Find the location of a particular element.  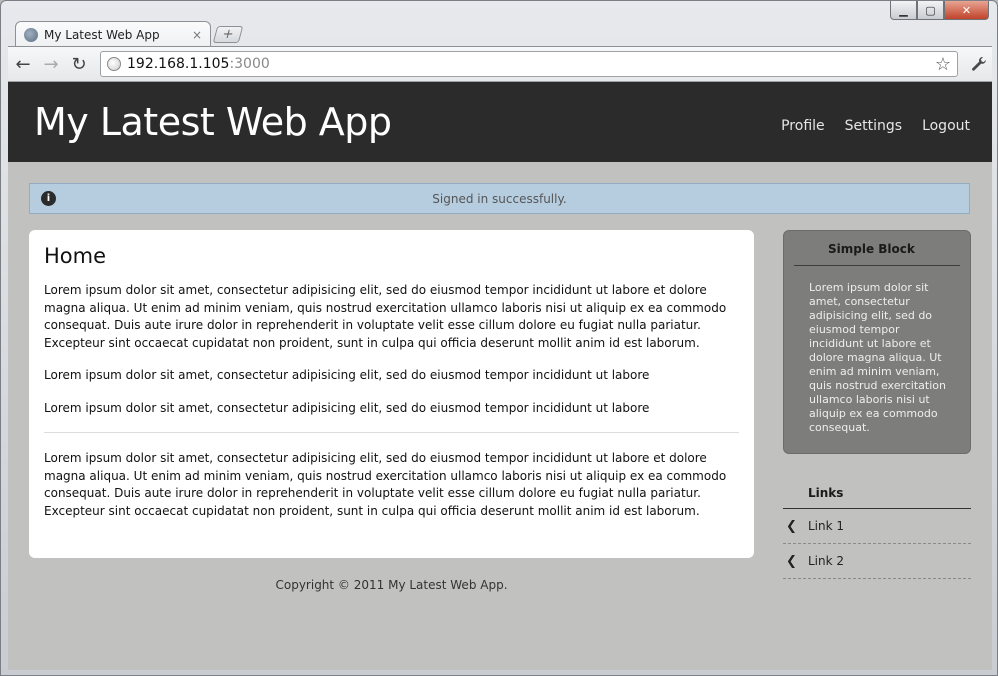

links-title: Links is located at coordinates (877, 493).